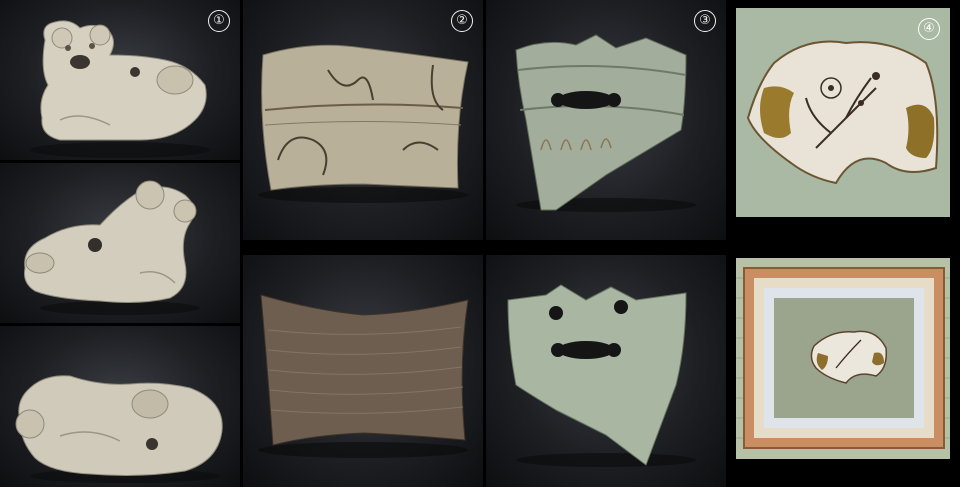 The width and height of the screenshot is (960, 487). I want to click on sherd-two-bottom-panel, so click(363, 371).